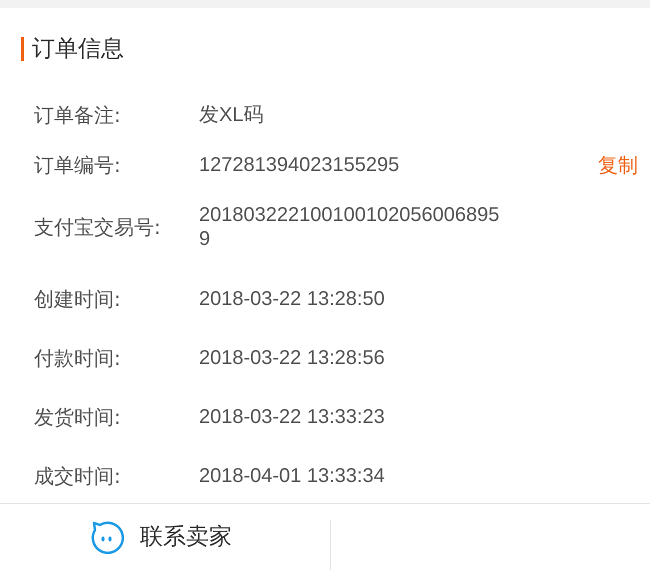 The width and height of the screenshot is (650, 570). What do you see at coordinates (78, 476) in the screenshot?
I see `field-label: 成交时间:` at bounding box center [78, 476].